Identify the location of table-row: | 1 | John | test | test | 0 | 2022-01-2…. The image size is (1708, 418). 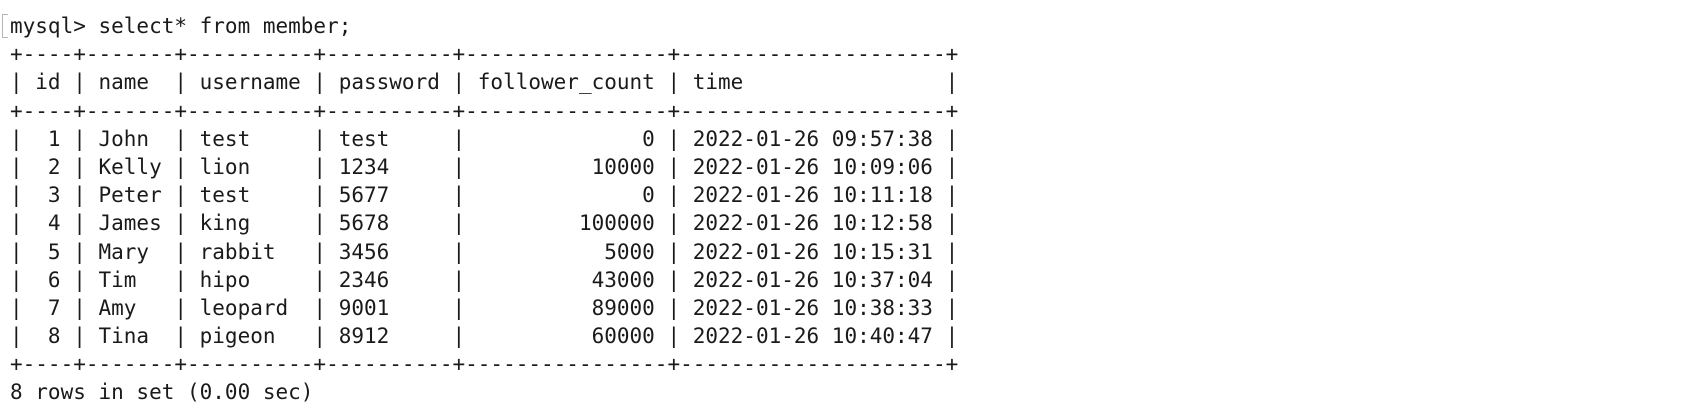
(484, 138).